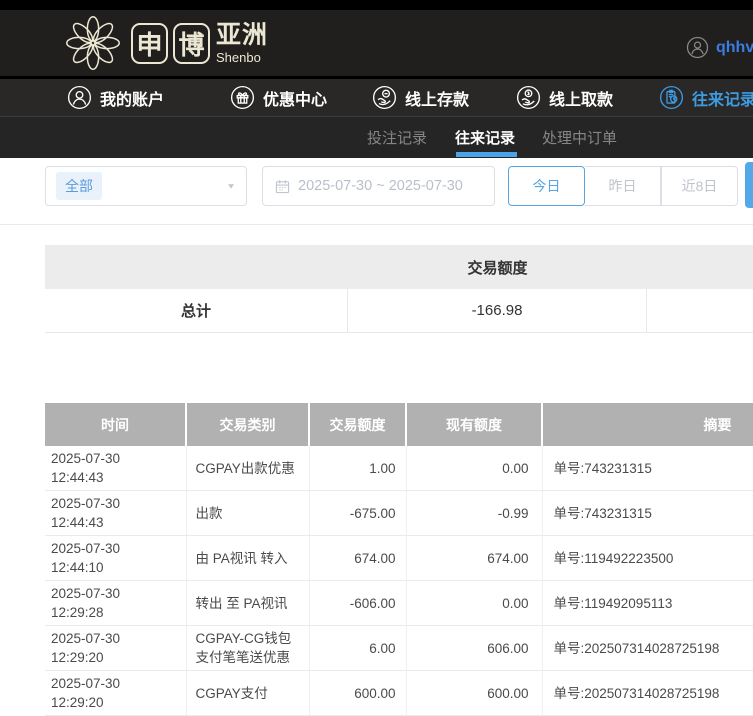 This screenshot has height=716, width=753. I want to click on logo-region-text: 亚洲, so click(242, 34).